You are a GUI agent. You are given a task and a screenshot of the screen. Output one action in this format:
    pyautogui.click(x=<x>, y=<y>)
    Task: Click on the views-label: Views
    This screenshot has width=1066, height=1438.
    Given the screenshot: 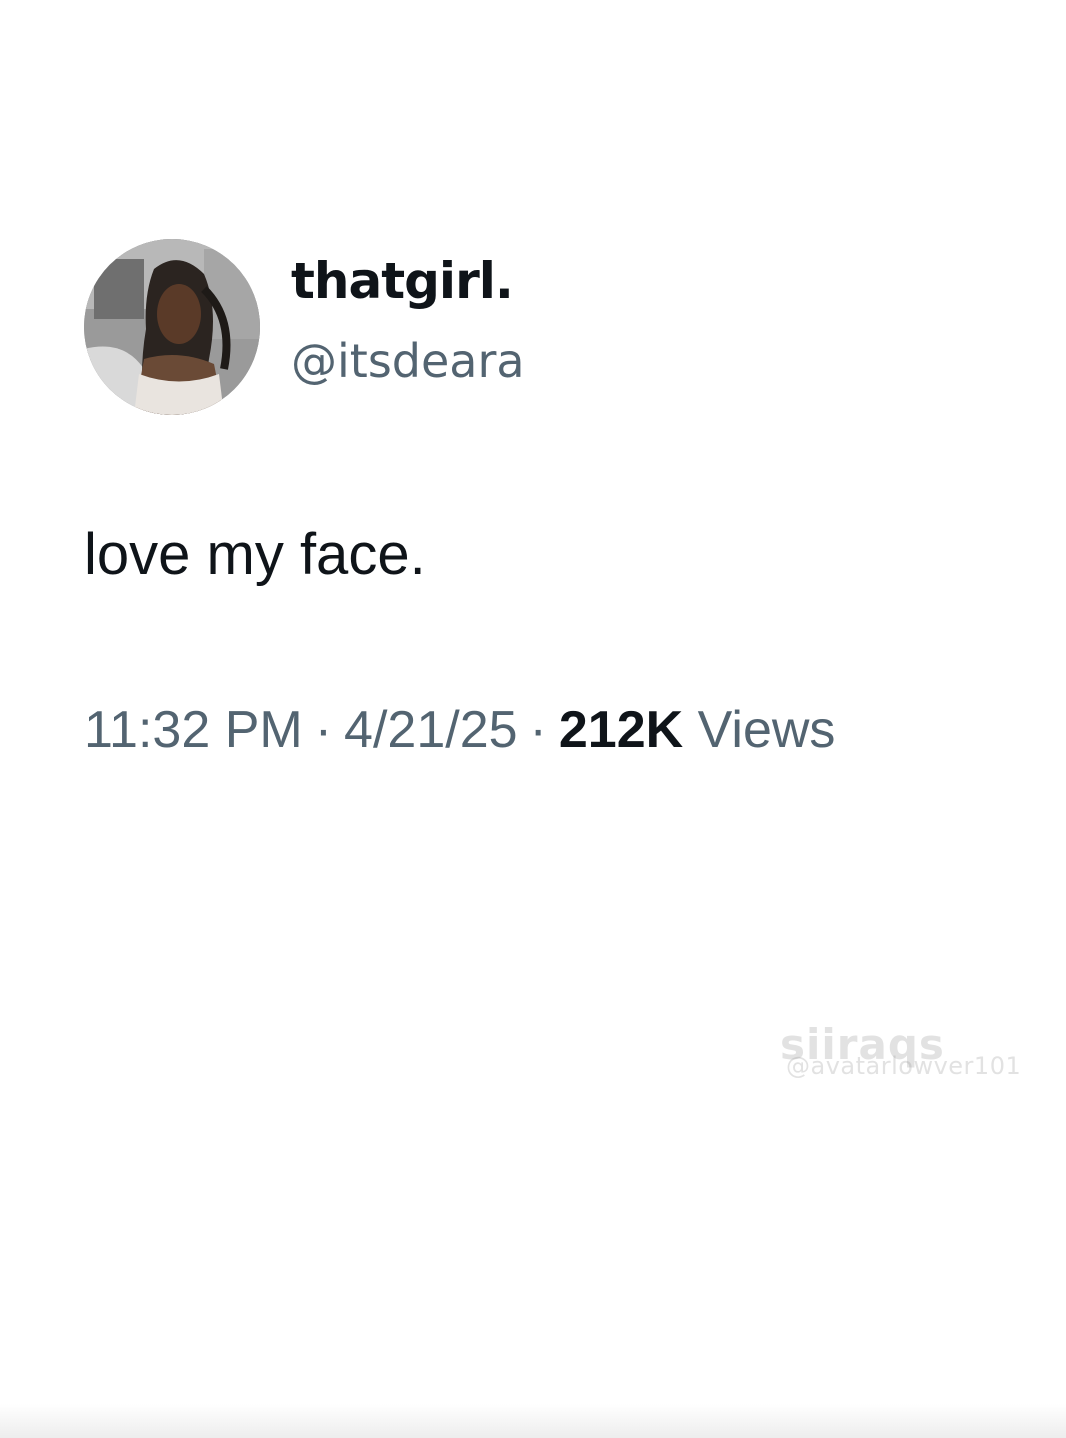 What is the action you would take?
    pyautogui.click(x=766, y=730)
    